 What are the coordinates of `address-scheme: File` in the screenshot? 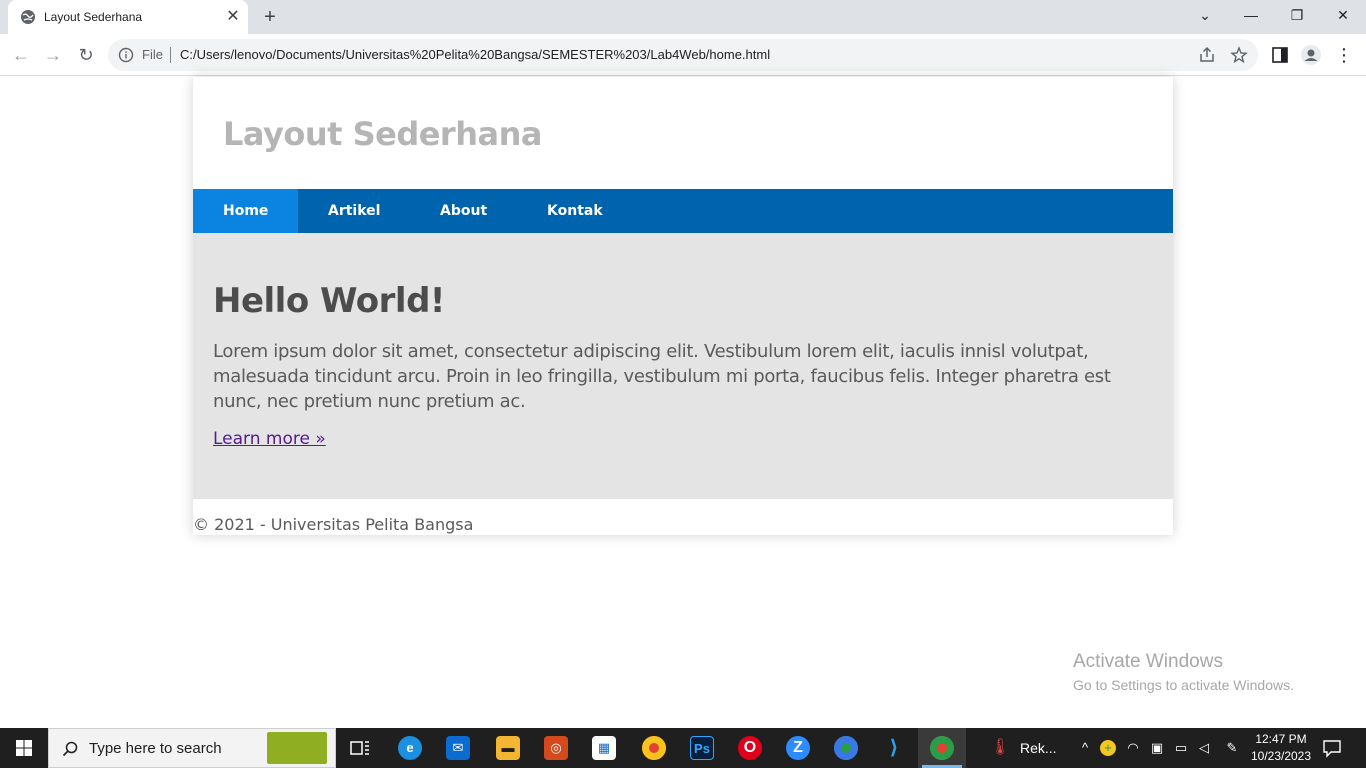 It's located at (152, 54).